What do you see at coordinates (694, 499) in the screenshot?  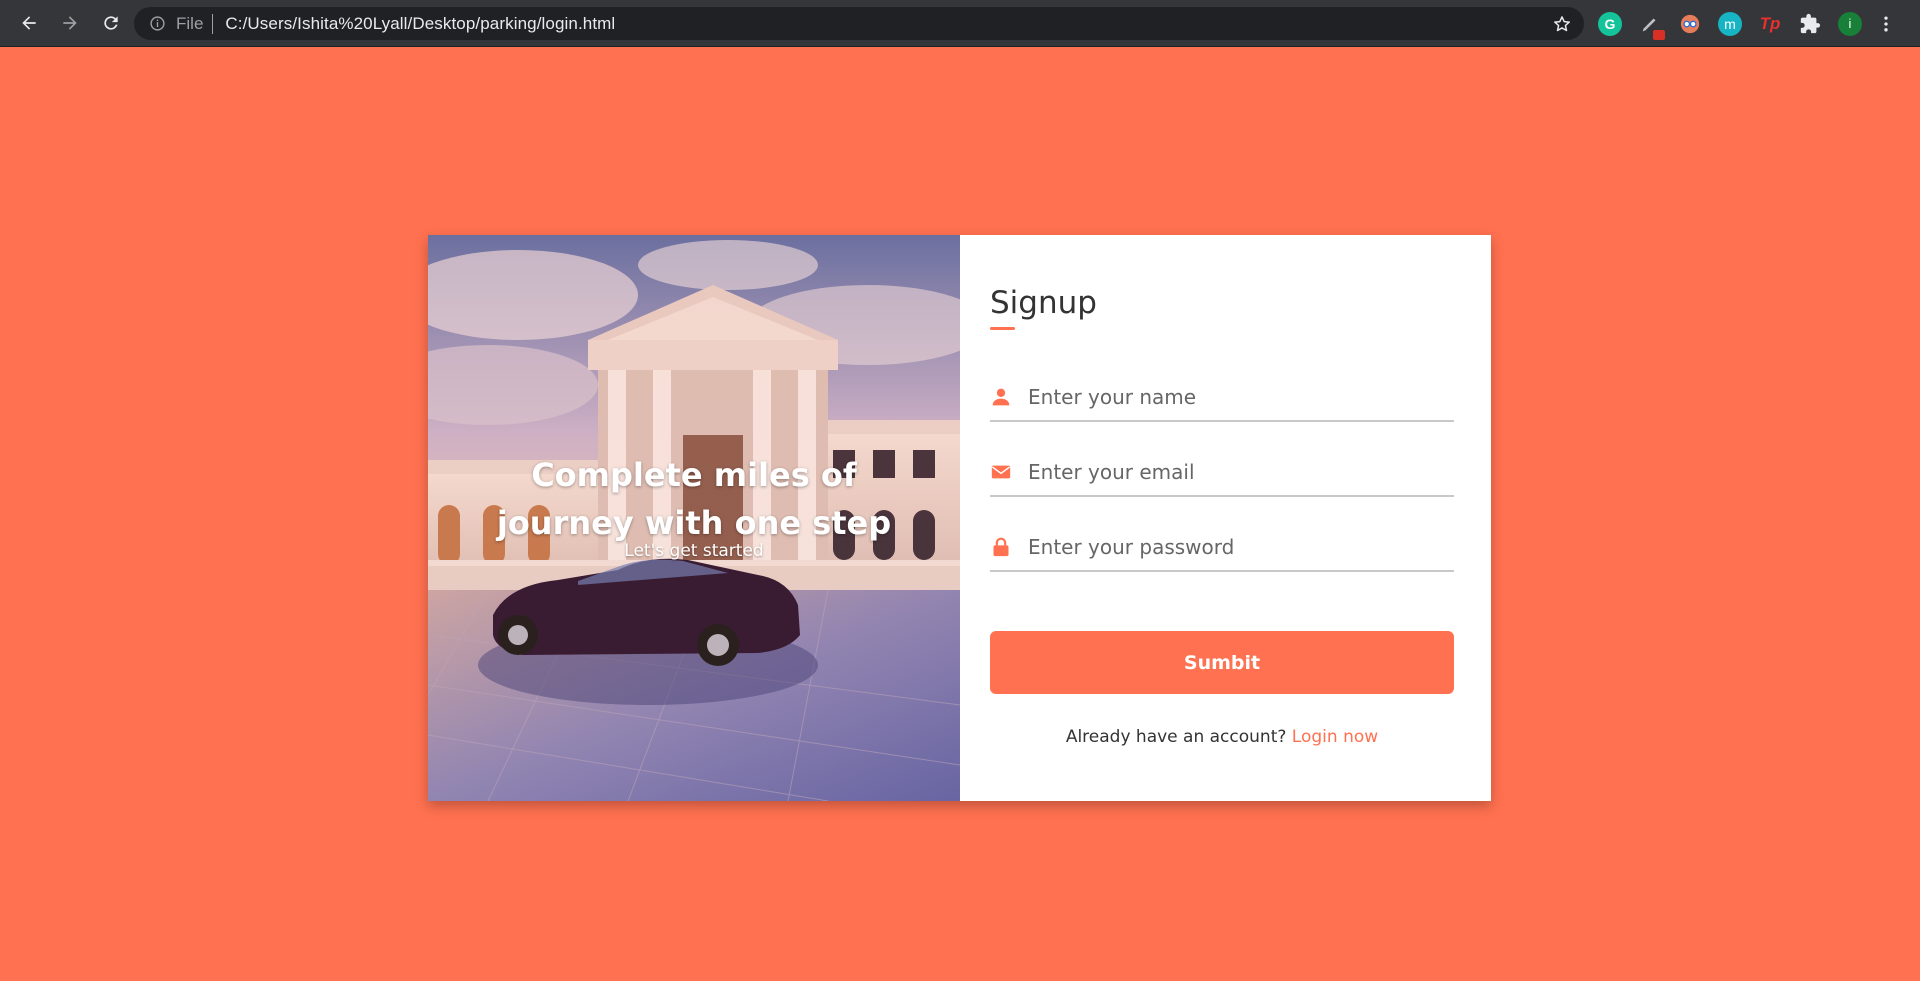 I see `hero-title: Complete miles of journey with one step` at bounding box center [694, 499].